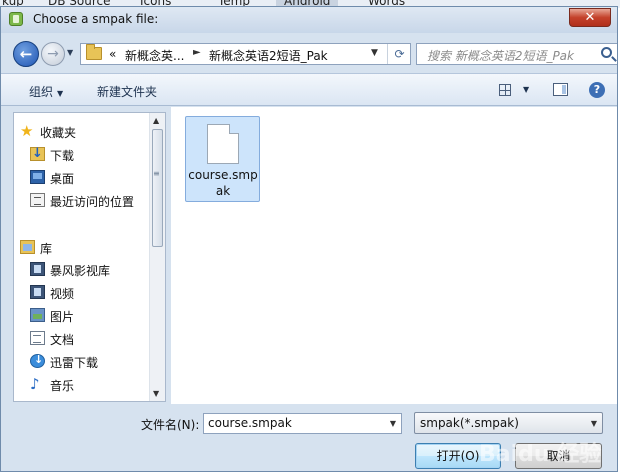 The width and height of the screenshot is (620, 472). I want to click on nav-item-documents: 文档, so click(84, 338).